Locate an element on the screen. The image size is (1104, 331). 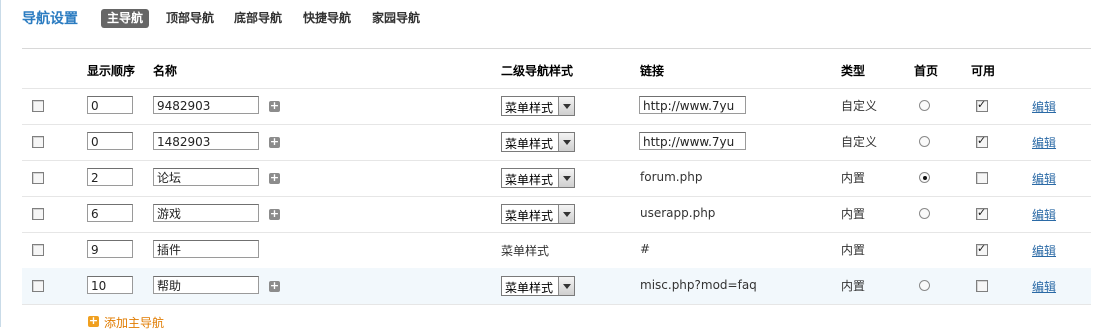
name-input: 游戏 is located at coordinates (206, 213).